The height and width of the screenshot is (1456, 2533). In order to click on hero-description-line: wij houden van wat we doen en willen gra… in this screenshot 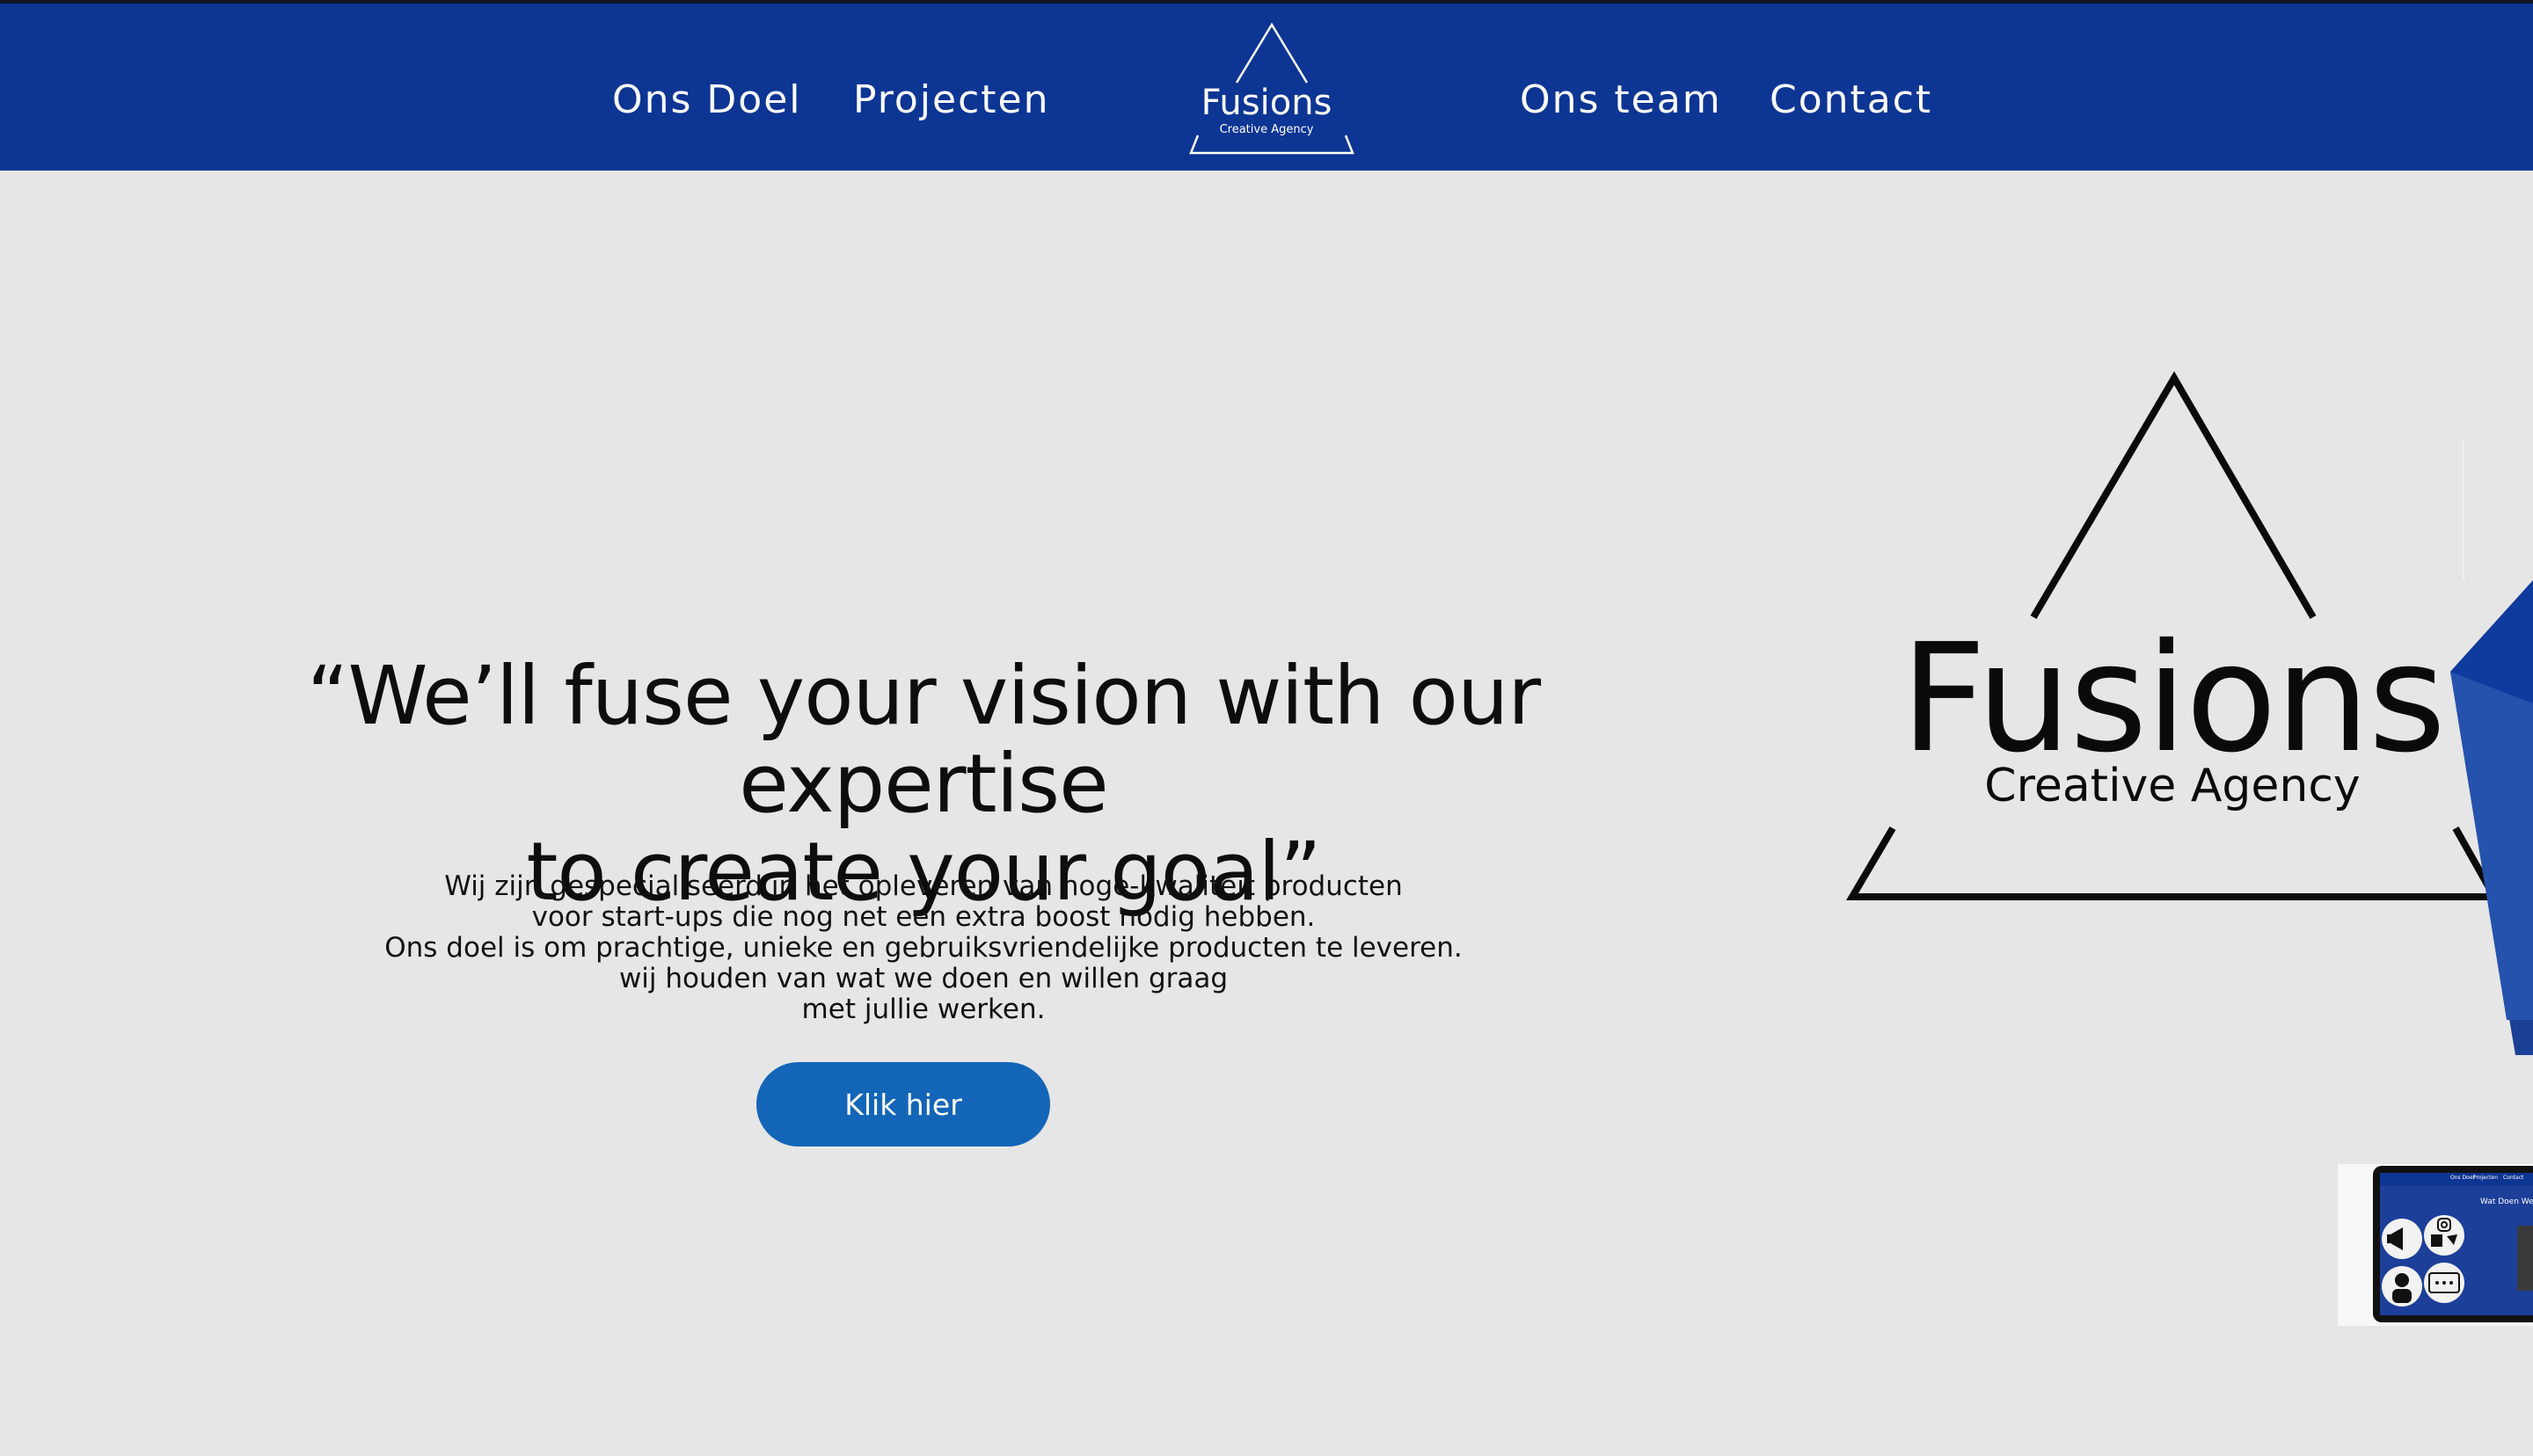, I will do `click(923, 978)`.